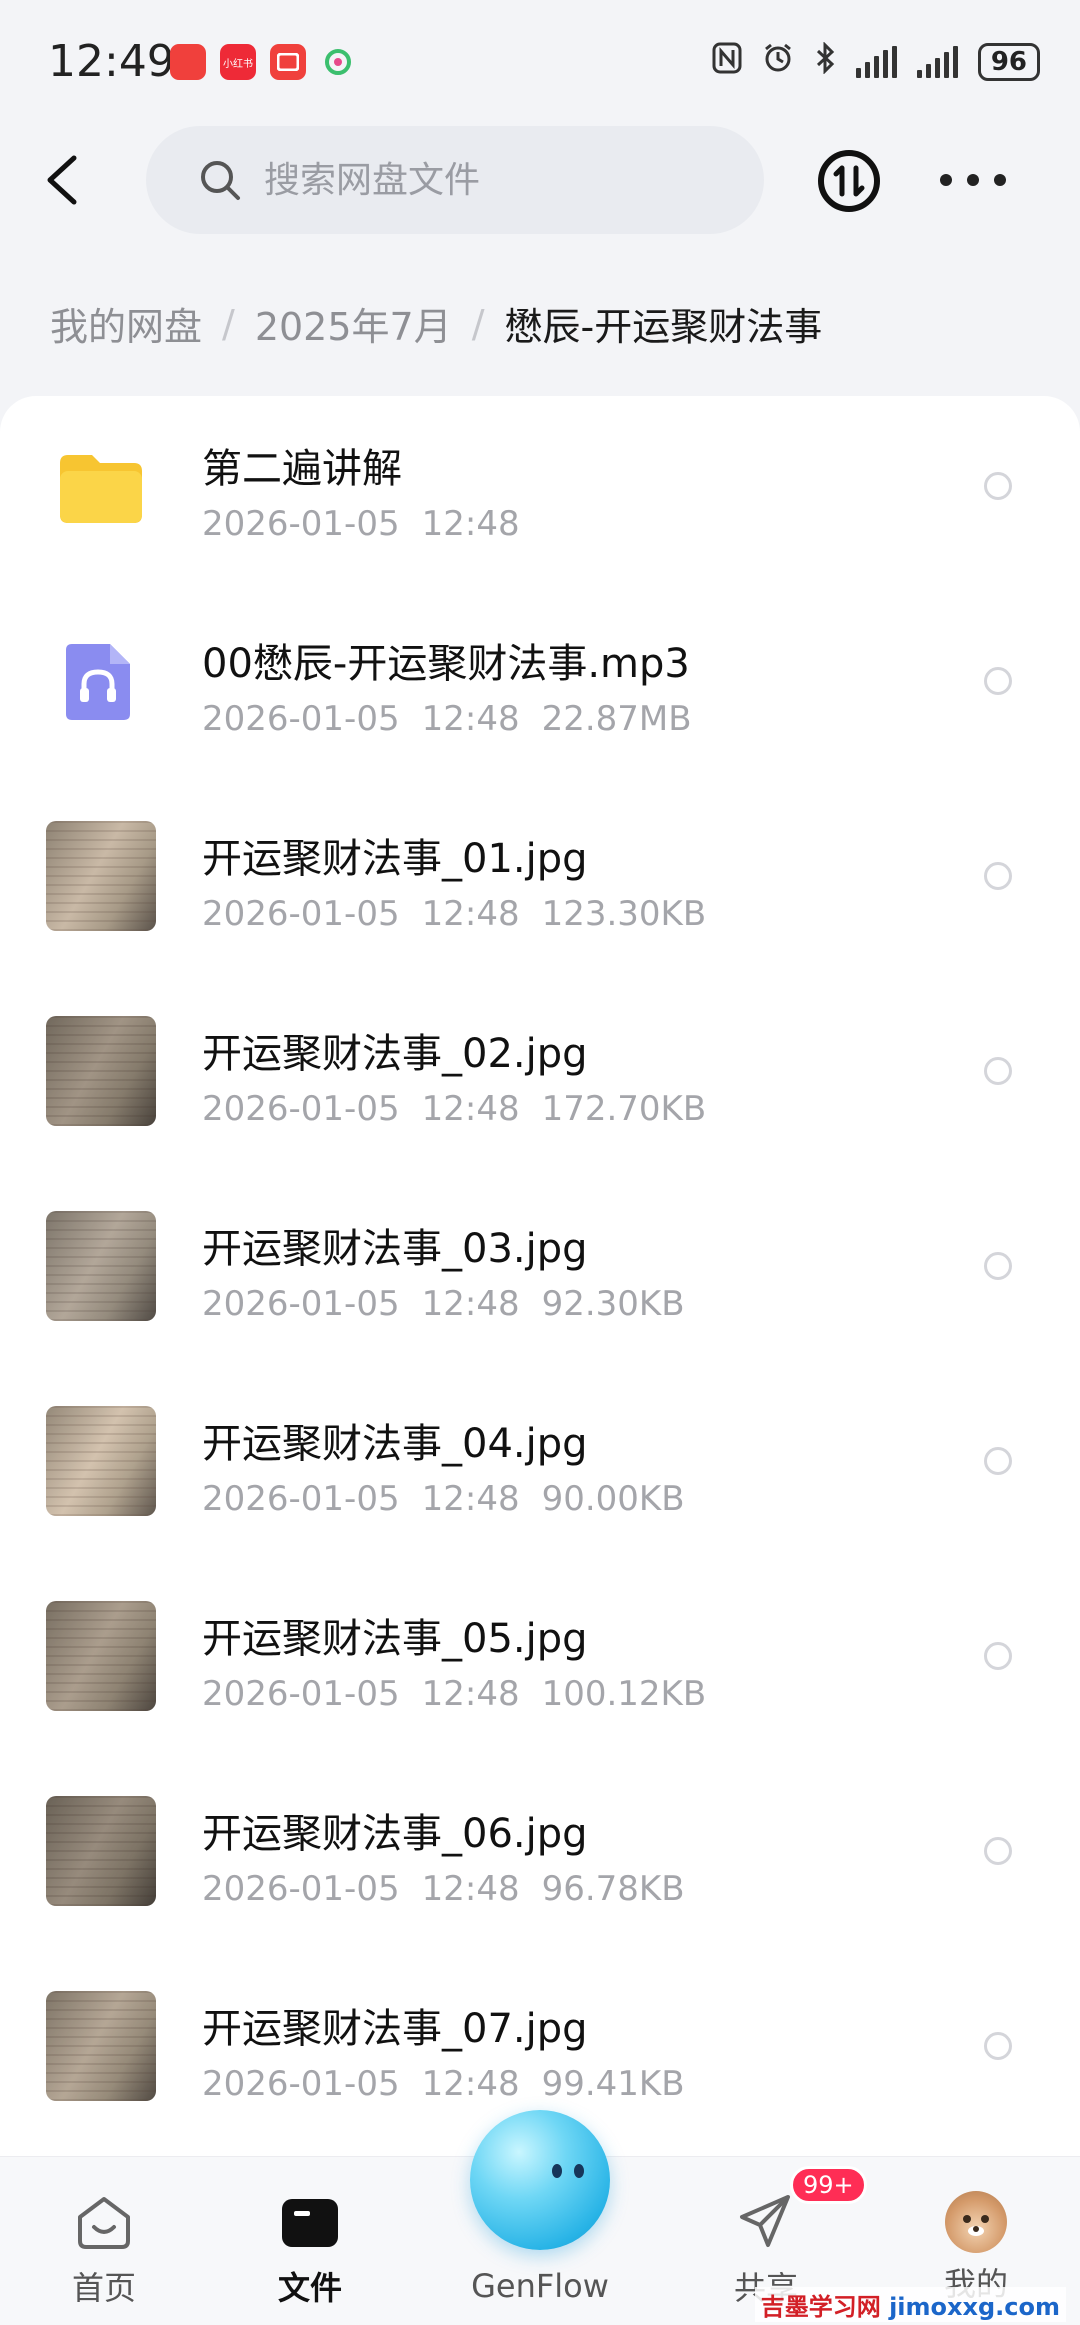 The width and height of the screenshot is (1080, 2325). Describe the element at coordinates (765, 2221) in the screenshot. I see `paper-plane-icon` at that location.